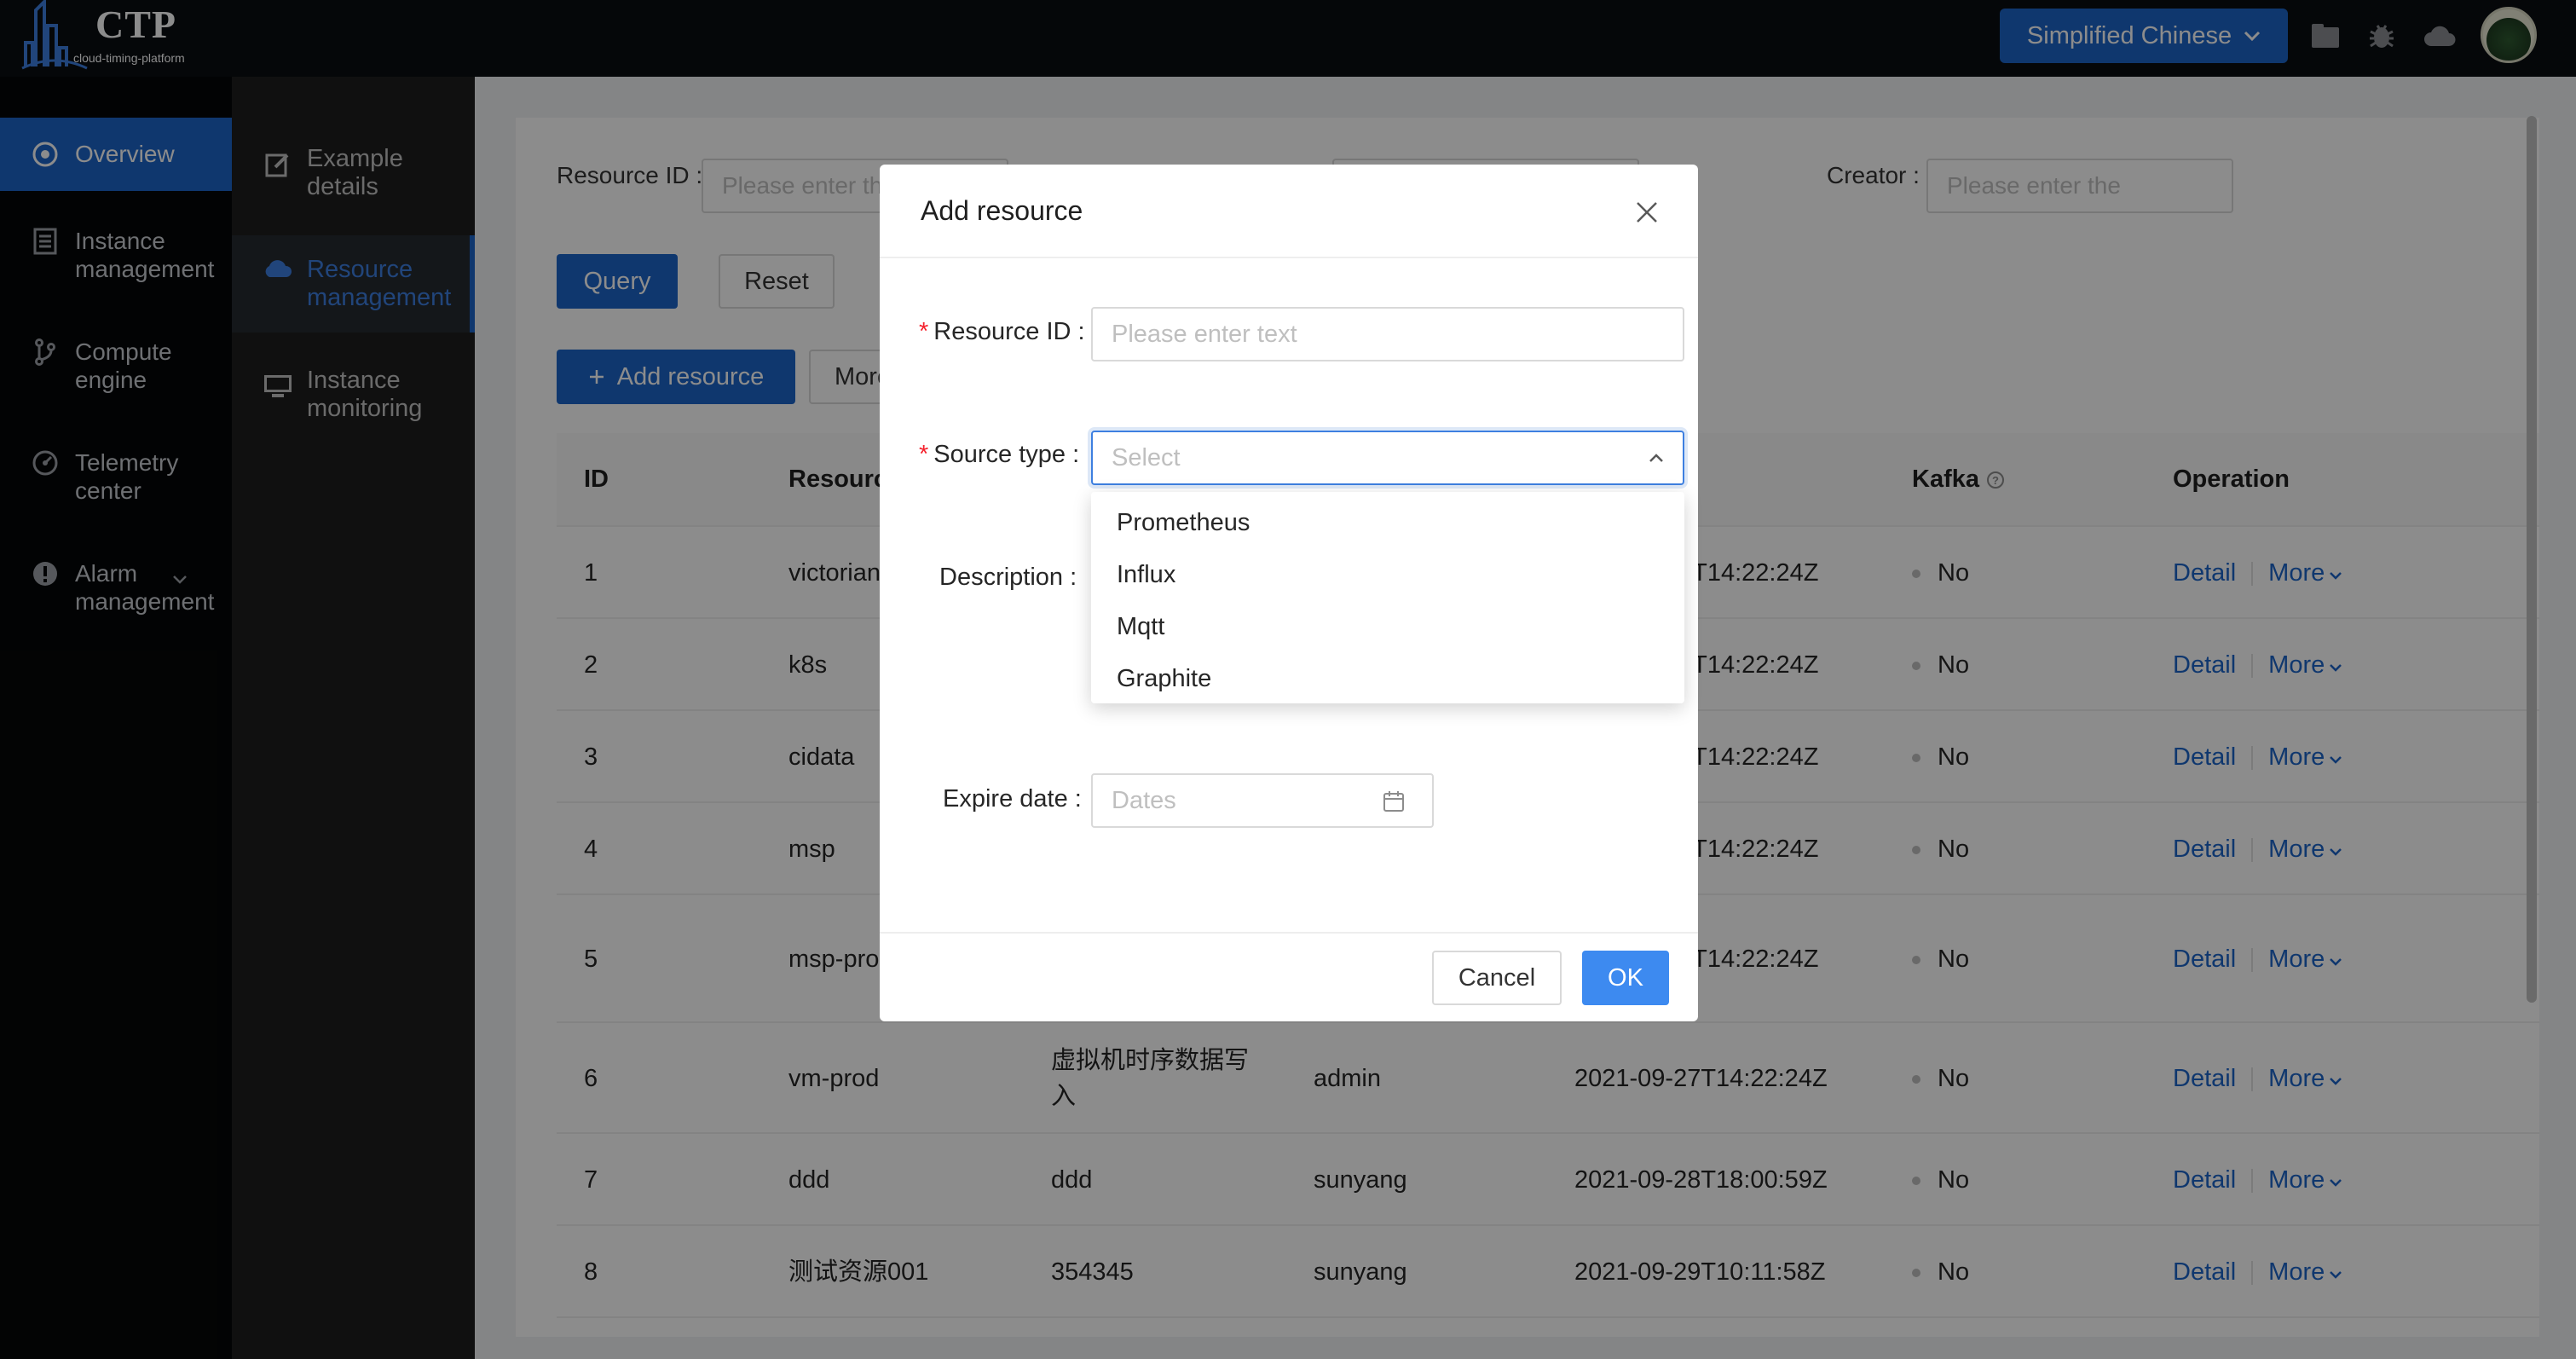 This screenshot has width=2576, height=1359. I want to click on expire-date-picker: Dates, so click(1262, 800).